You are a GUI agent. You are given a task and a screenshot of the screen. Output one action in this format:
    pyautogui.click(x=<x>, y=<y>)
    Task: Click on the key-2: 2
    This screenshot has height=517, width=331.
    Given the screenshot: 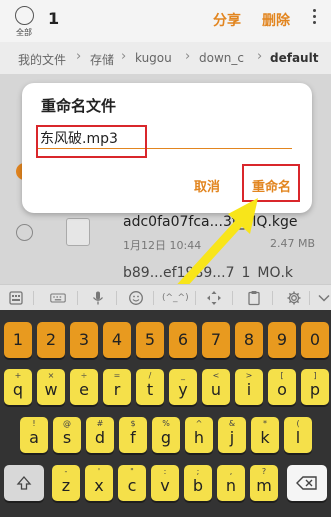 What is the action you would take?
    pyautogui.click(x=51, y=340)
    